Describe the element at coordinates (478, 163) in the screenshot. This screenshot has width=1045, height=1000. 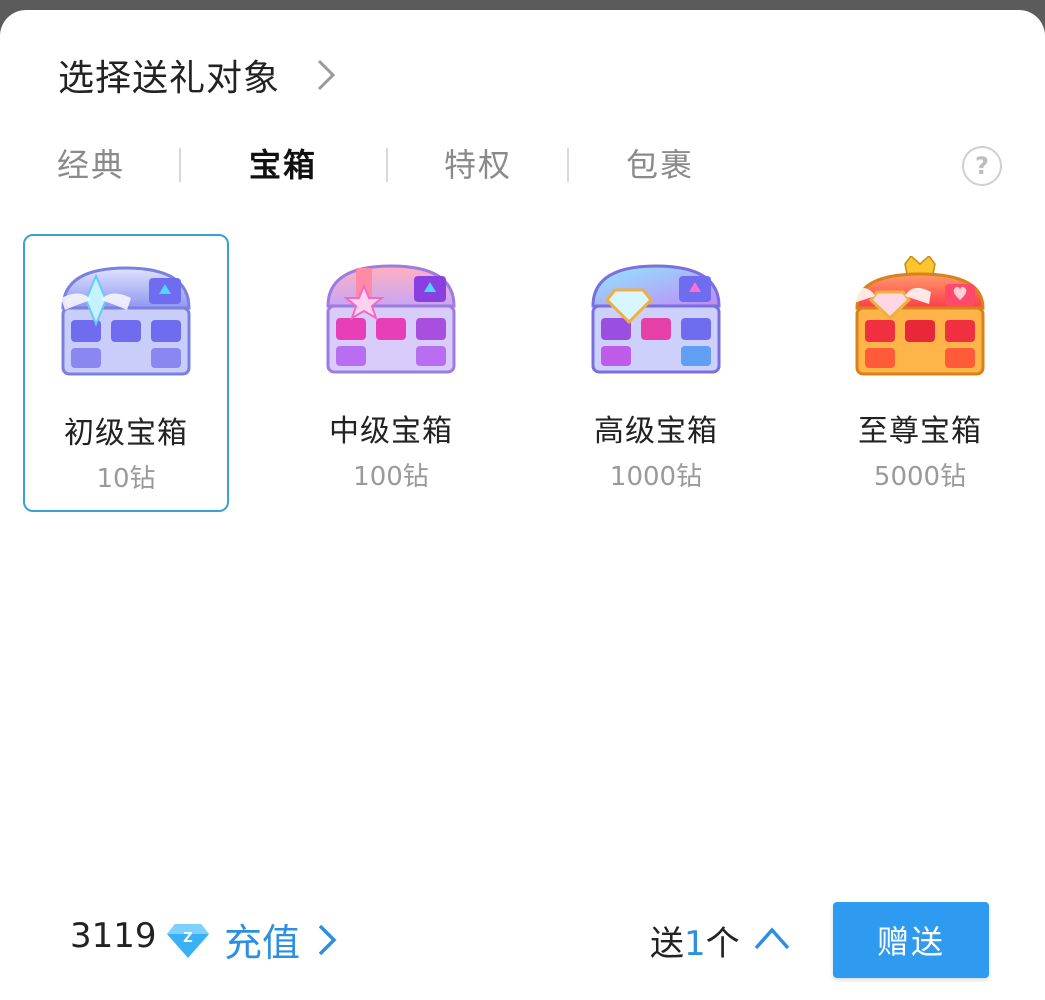
I see `tab-privilege: 特权` at that location.